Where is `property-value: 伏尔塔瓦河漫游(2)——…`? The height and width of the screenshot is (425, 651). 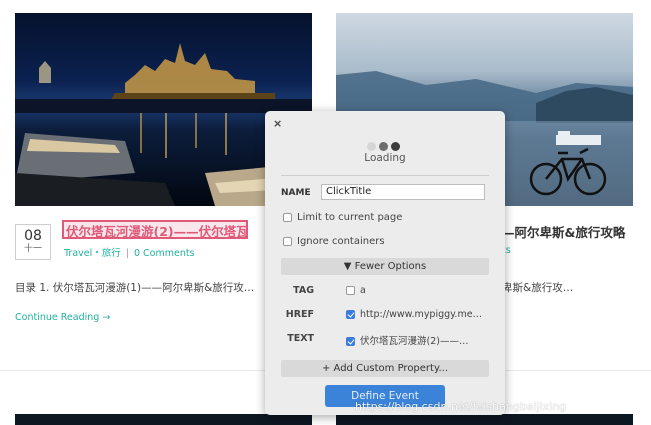 property-value: 伏尔塔瓦河漫游(2)——… is located at coordinates (414, 341).